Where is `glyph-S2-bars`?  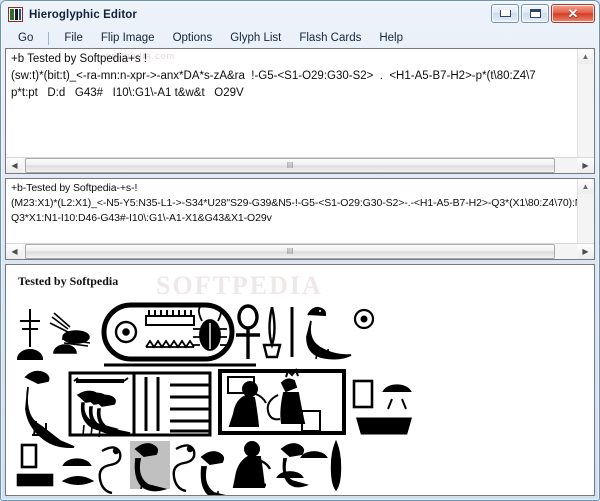 glyph-S2-bars is located at coordinates (177, 405).